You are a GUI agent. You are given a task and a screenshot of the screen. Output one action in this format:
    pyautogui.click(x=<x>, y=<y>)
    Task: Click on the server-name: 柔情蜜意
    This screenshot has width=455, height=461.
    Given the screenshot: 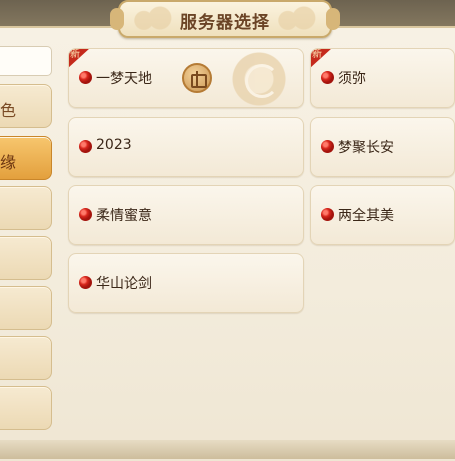 What is the action you would take?
    pyautogui.click(x=124, y=216)
    